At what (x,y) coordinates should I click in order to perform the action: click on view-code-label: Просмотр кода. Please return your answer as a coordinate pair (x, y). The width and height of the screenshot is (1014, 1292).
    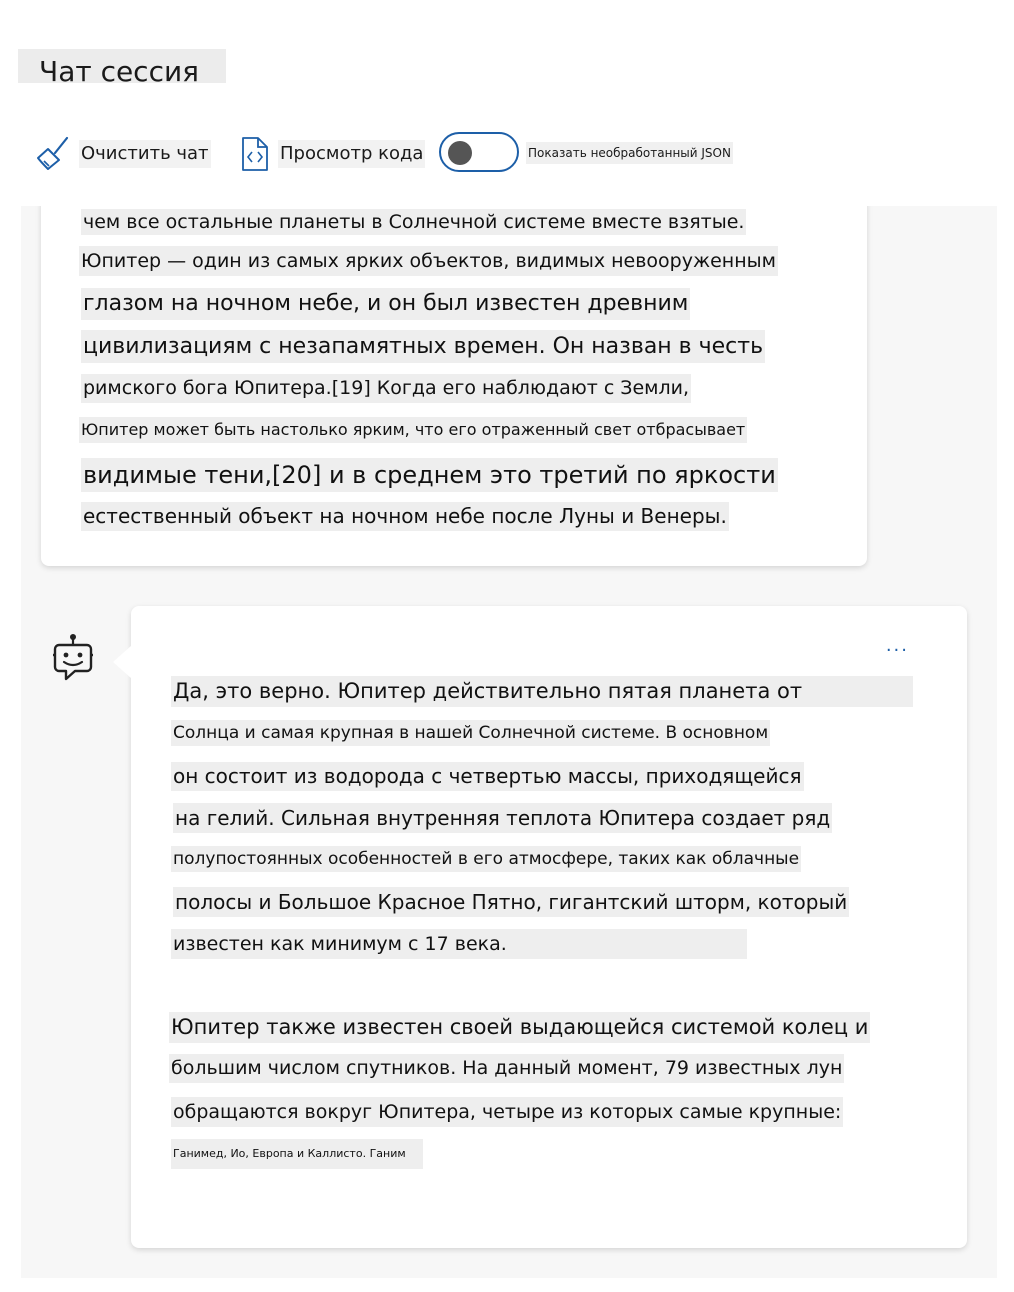
    Looking at the image, I should click on (352, 154).